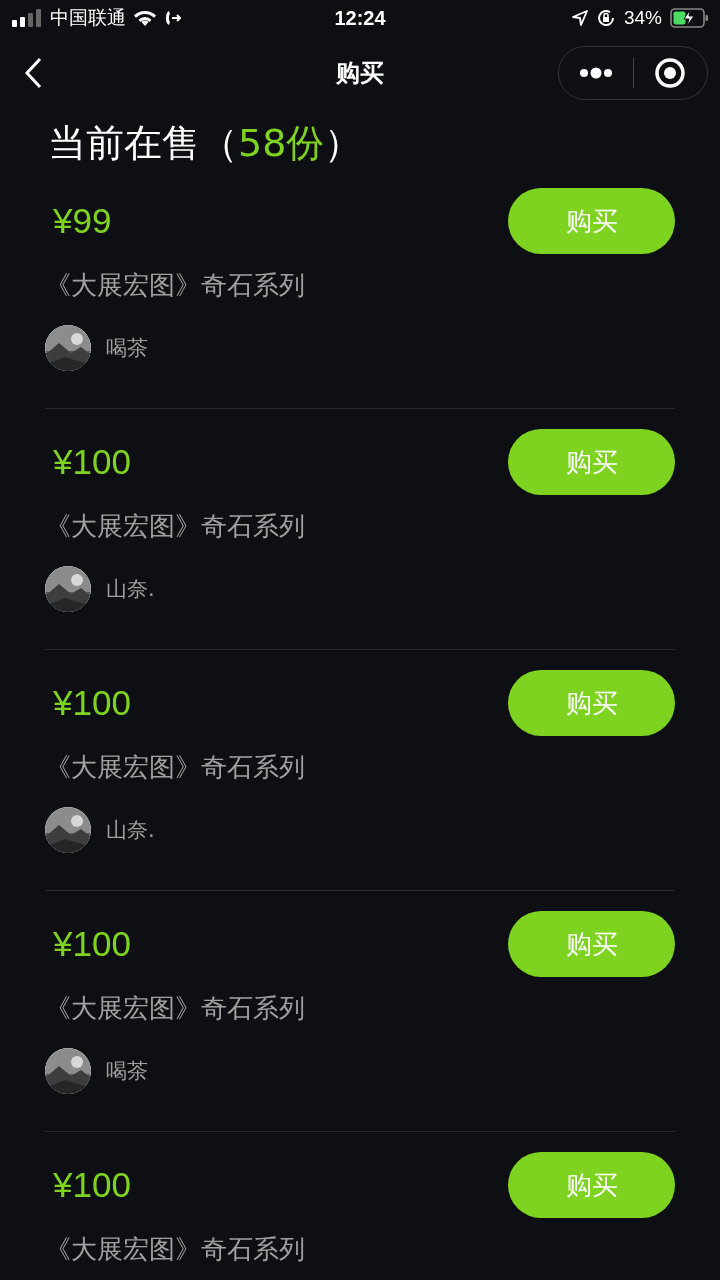  I want to click on more-icon, so click(595, 73).